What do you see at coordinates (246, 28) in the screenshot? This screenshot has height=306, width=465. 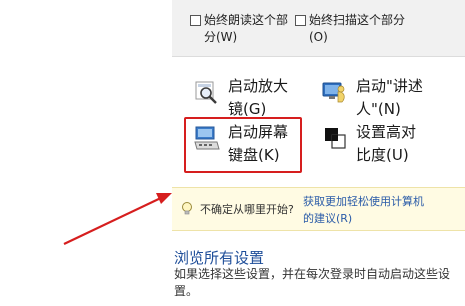 I see `always-read-label: 始终朗读这个部 分(W)` at bounding box center [246, 28].